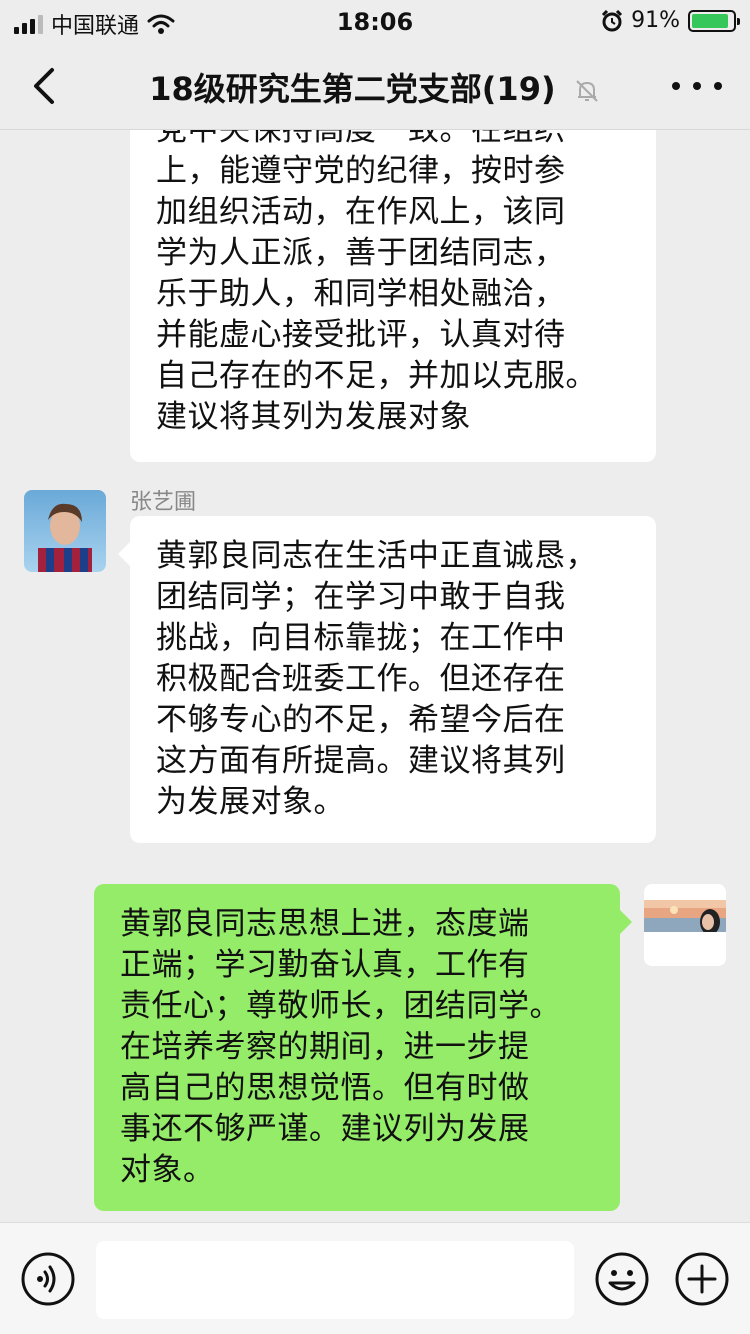 The image size is (750, 1334). What do you see at coordinates (163, 502) in the screenshot?
I see `sender-name: 张艺圃` at bounding box center [163, 502].